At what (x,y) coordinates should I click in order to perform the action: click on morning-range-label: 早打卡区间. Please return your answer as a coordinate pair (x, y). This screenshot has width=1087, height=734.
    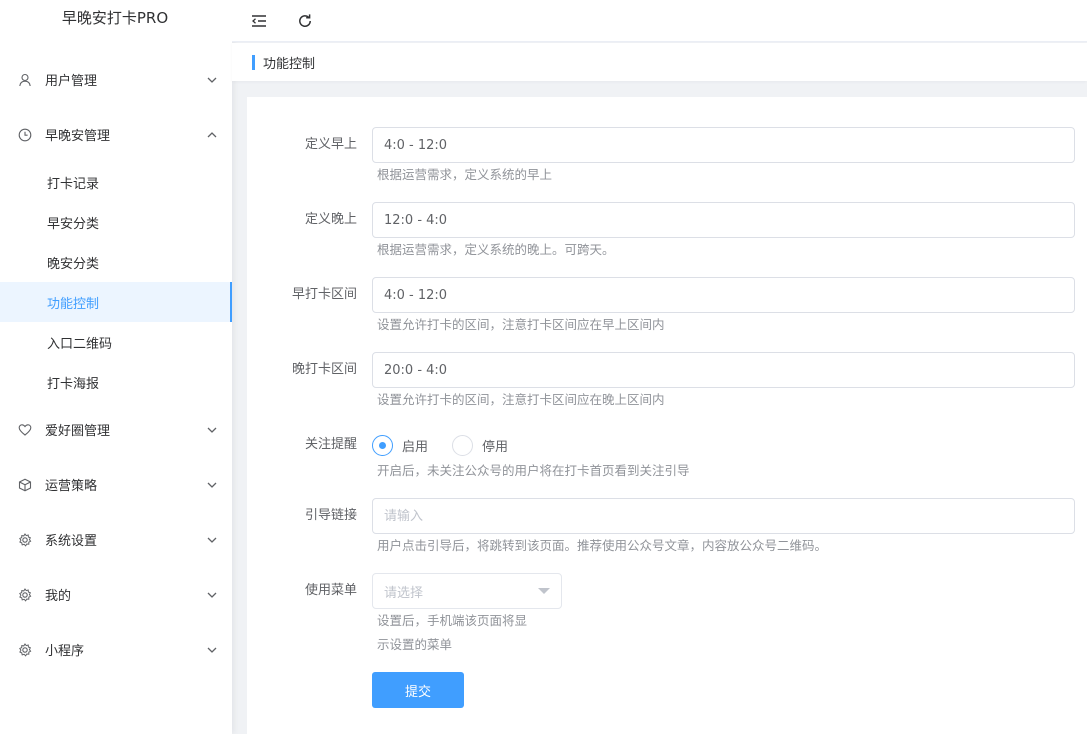
    Looking at the image, I should click on (324, 294).